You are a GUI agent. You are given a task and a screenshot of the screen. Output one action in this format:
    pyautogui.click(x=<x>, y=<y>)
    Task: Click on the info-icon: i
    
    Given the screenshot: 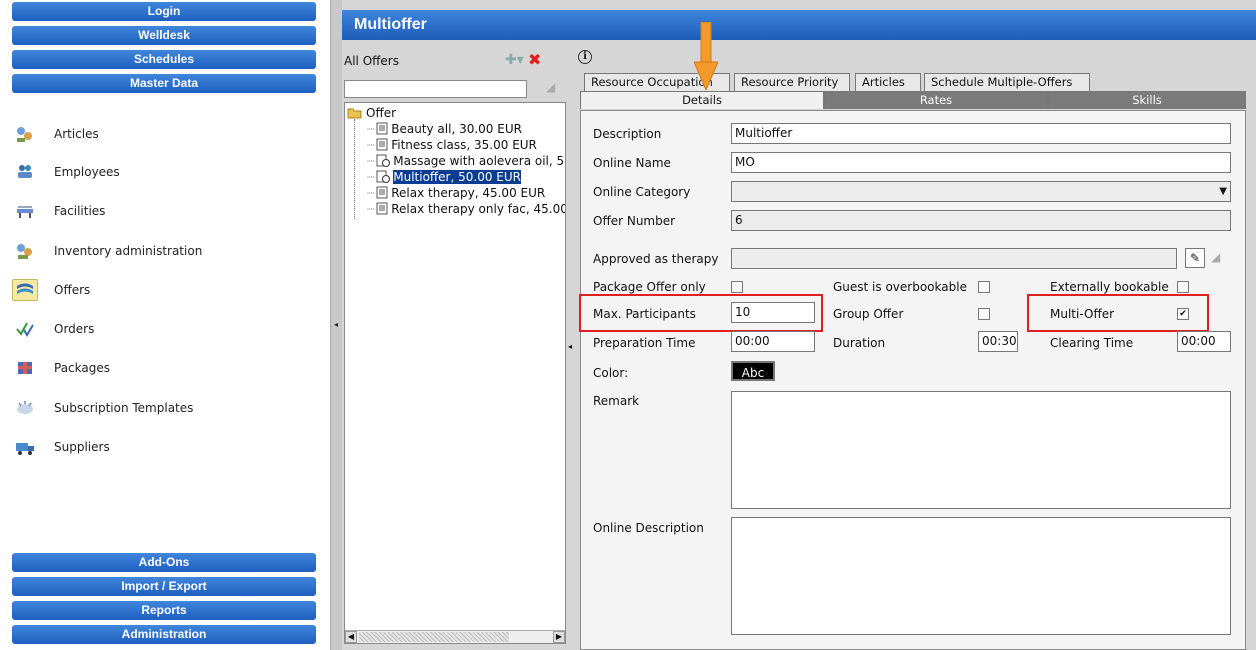 What is the action you would take?
    pyautogui.click(x=585, y=57)
    